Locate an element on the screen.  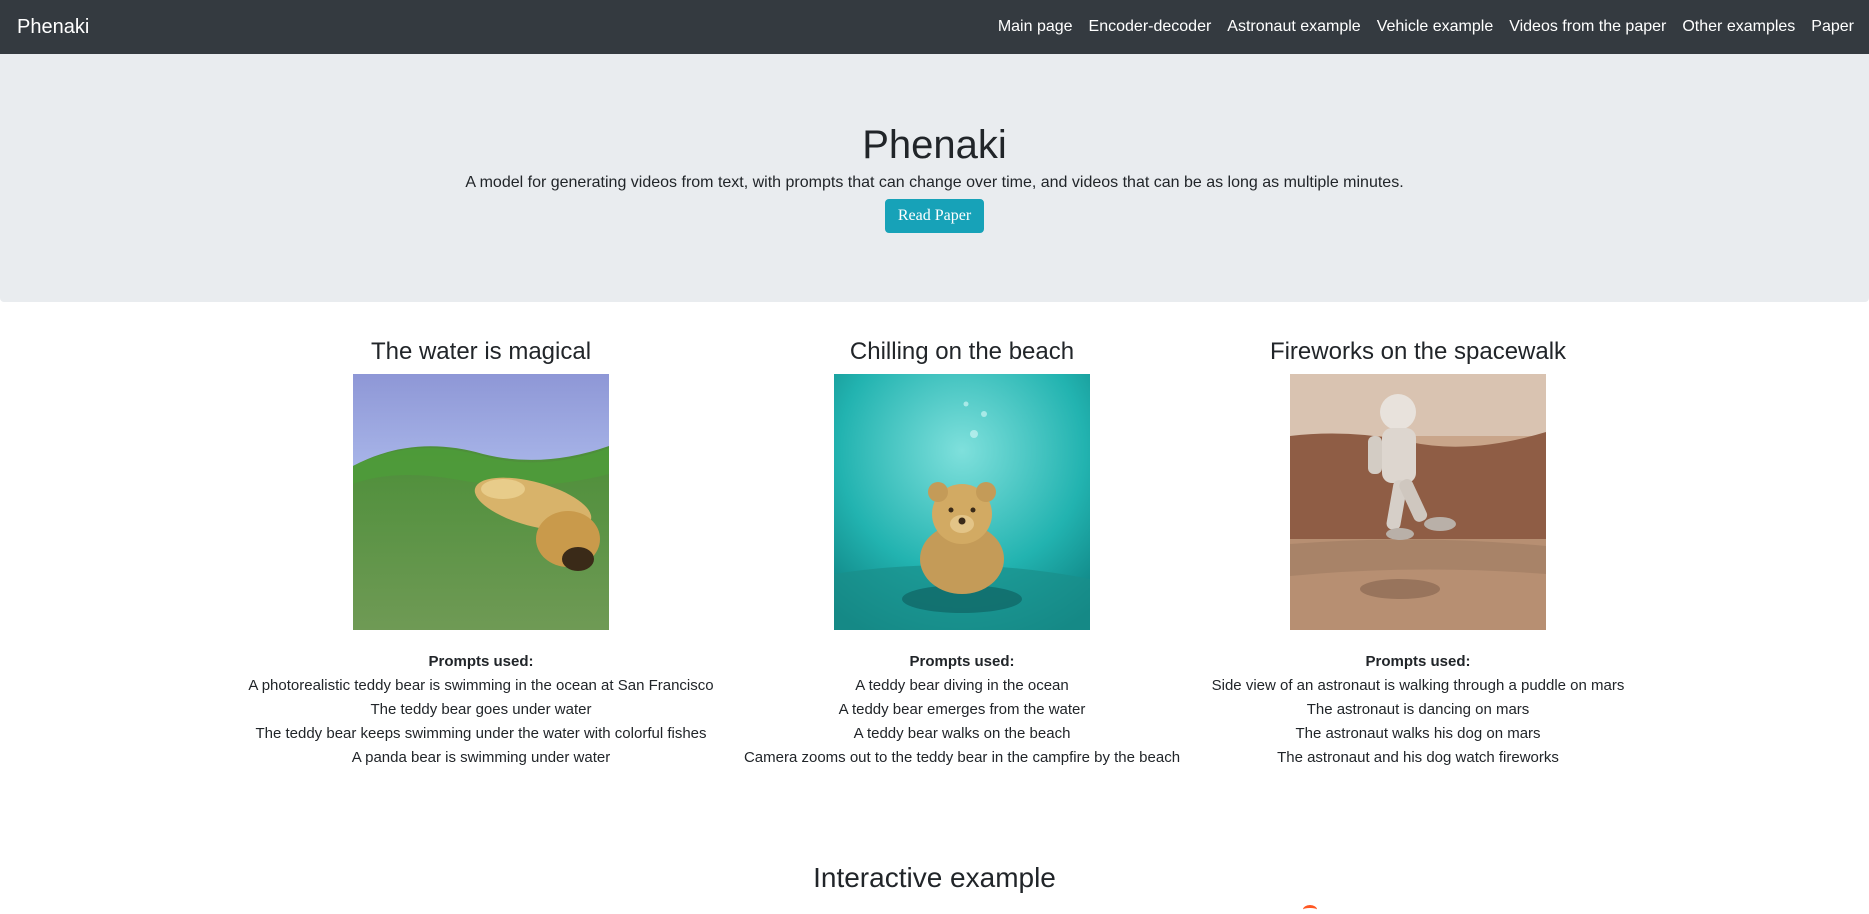
teddy-diving-image is located at coordinates (962, 501).